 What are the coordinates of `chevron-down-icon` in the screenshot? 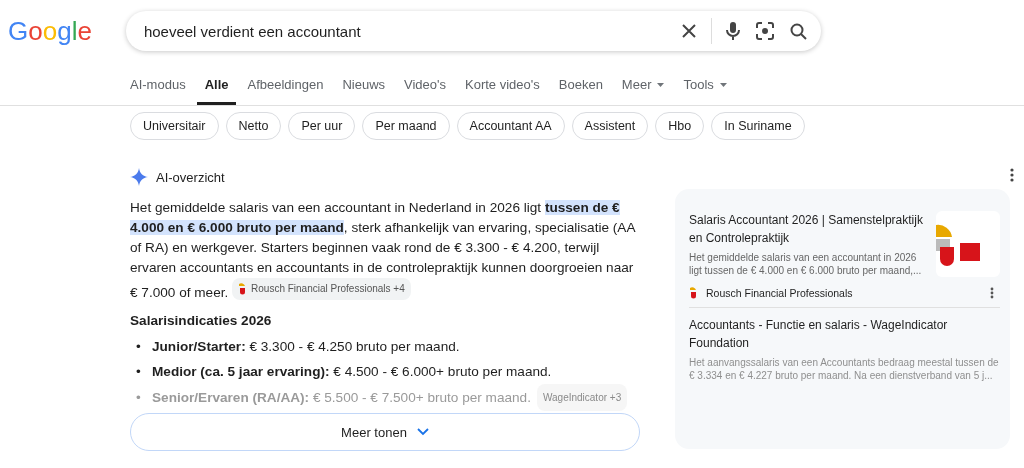 It's located at (422, 432).